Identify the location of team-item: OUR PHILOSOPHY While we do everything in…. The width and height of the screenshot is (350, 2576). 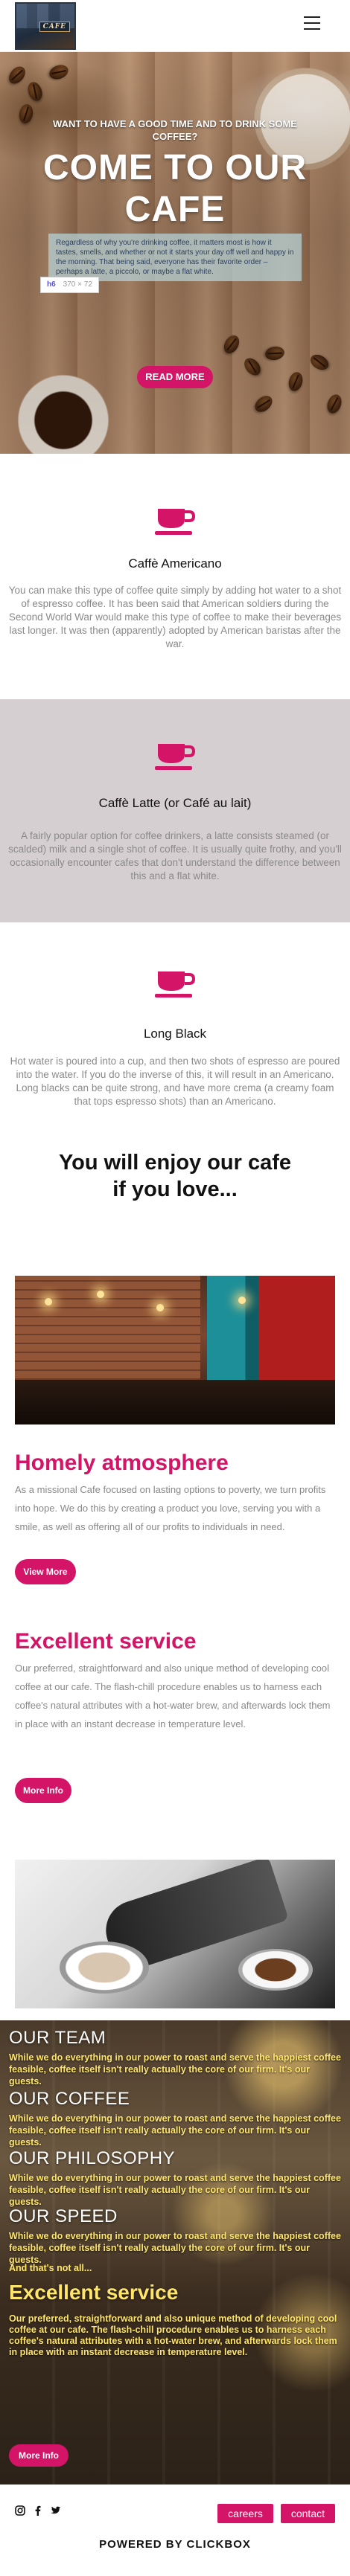
(175, 2178).